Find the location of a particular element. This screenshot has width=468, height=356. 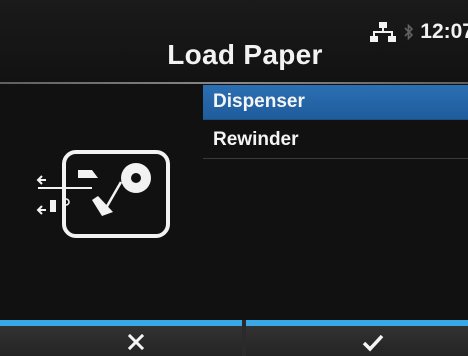

menu-item-dispenser: Dispenser is located at coordinates (335, 102).